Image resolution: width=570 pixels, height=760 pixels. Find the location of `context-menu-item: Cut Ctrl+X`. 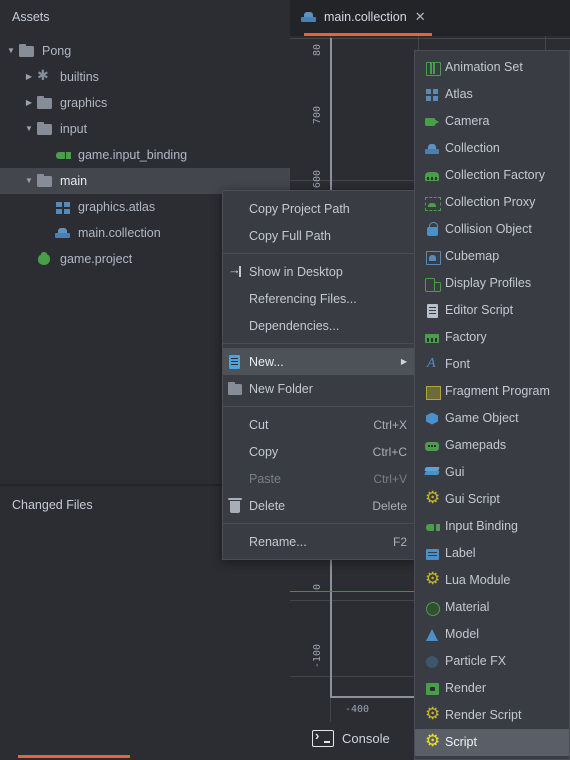

context-menu-item: Cut Ctrl+X is located at coordinates (320, 424).